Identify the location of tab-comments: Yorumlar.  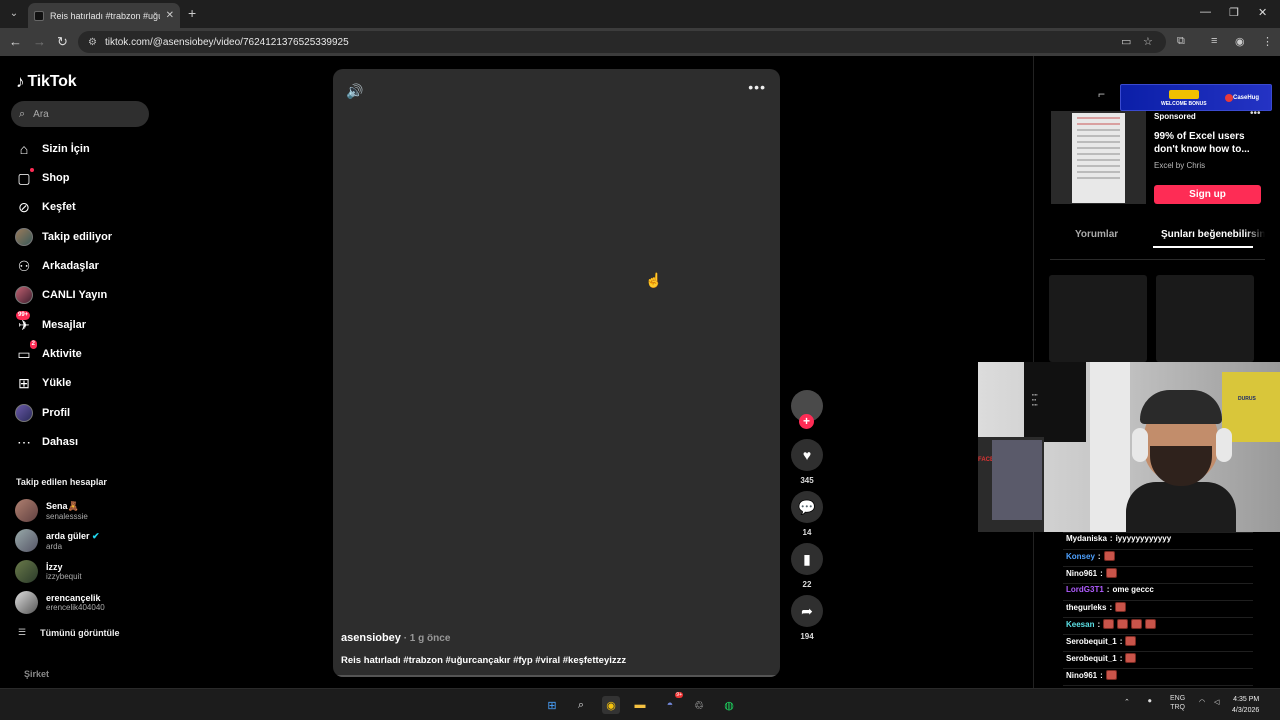
(1096, 234).